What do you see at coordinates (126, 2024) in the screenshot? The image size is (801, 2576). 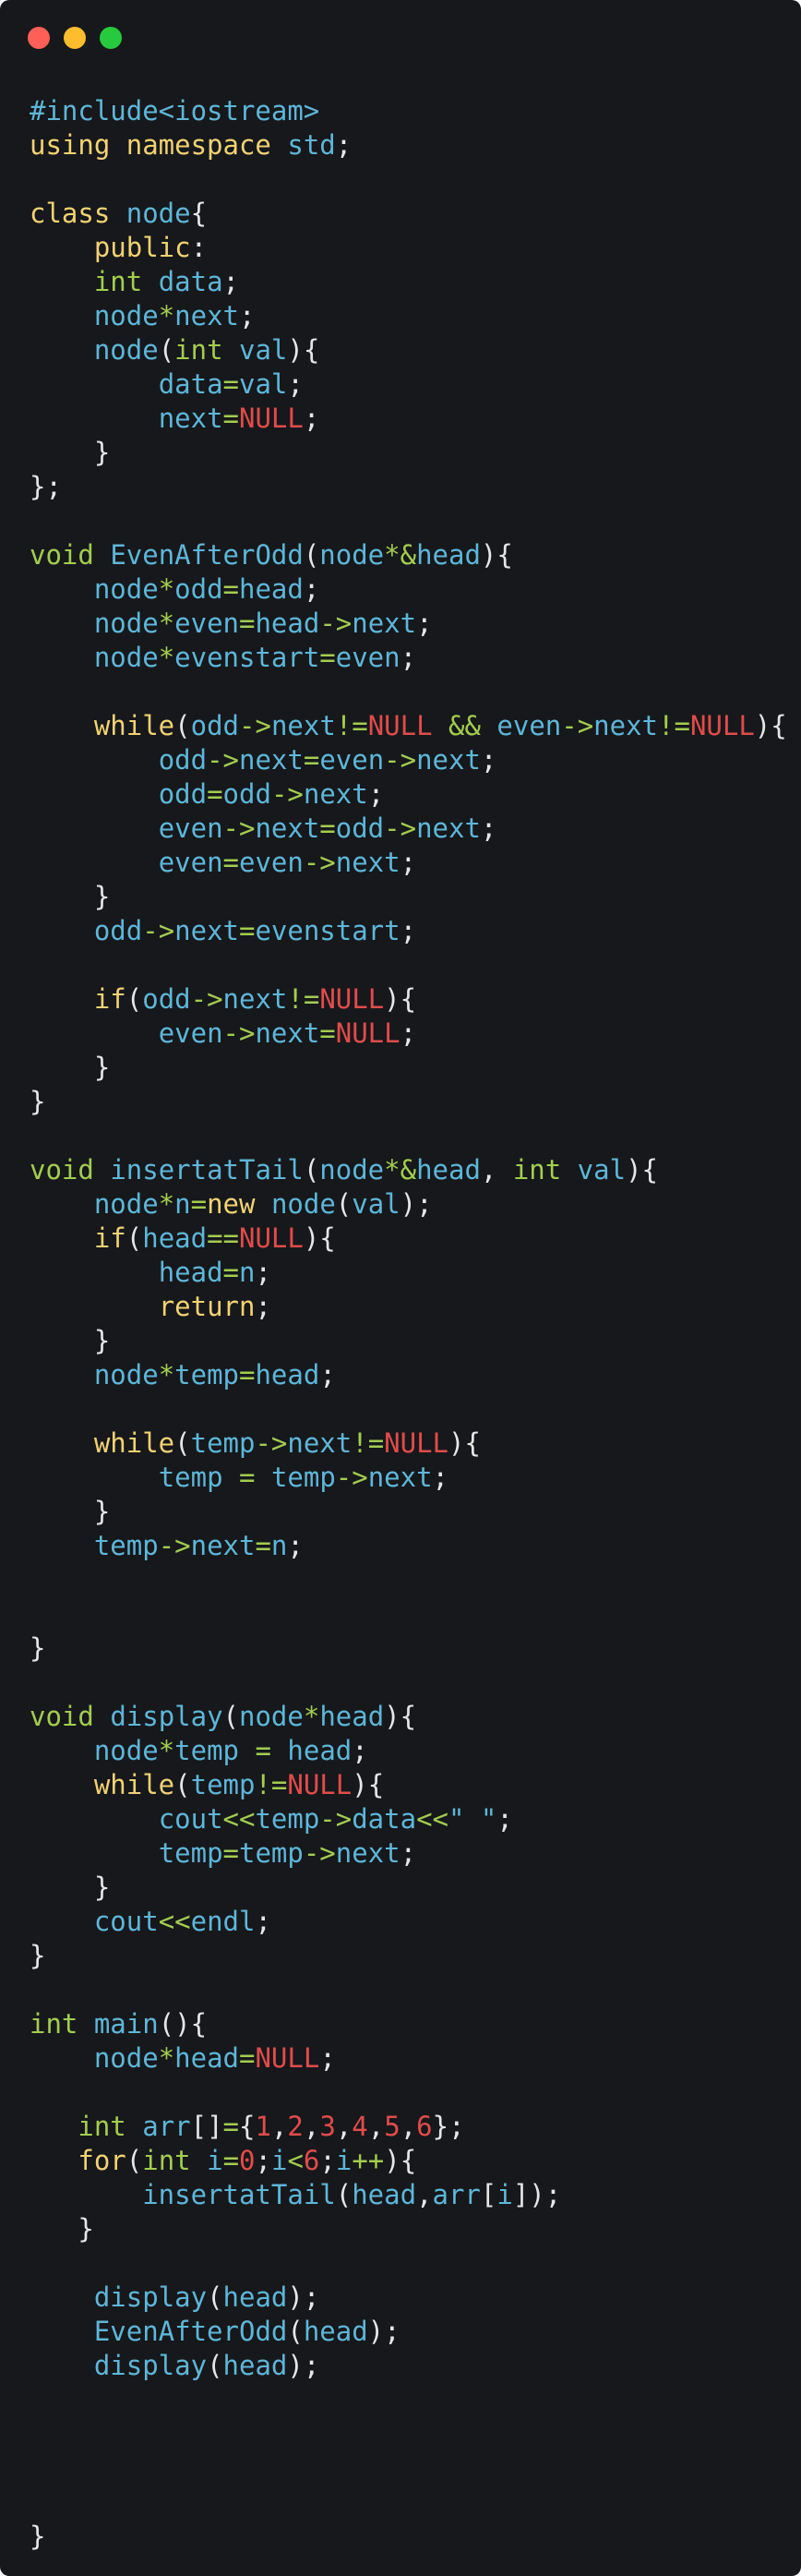 I see `code-token: main` at bounding box center [126, 2024].